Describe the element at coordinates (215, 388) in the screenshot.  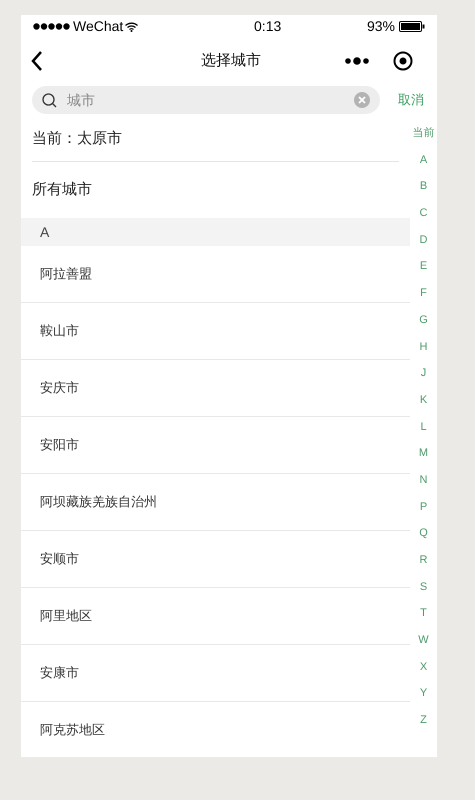
I see `city-item: 安庆市` at that location.